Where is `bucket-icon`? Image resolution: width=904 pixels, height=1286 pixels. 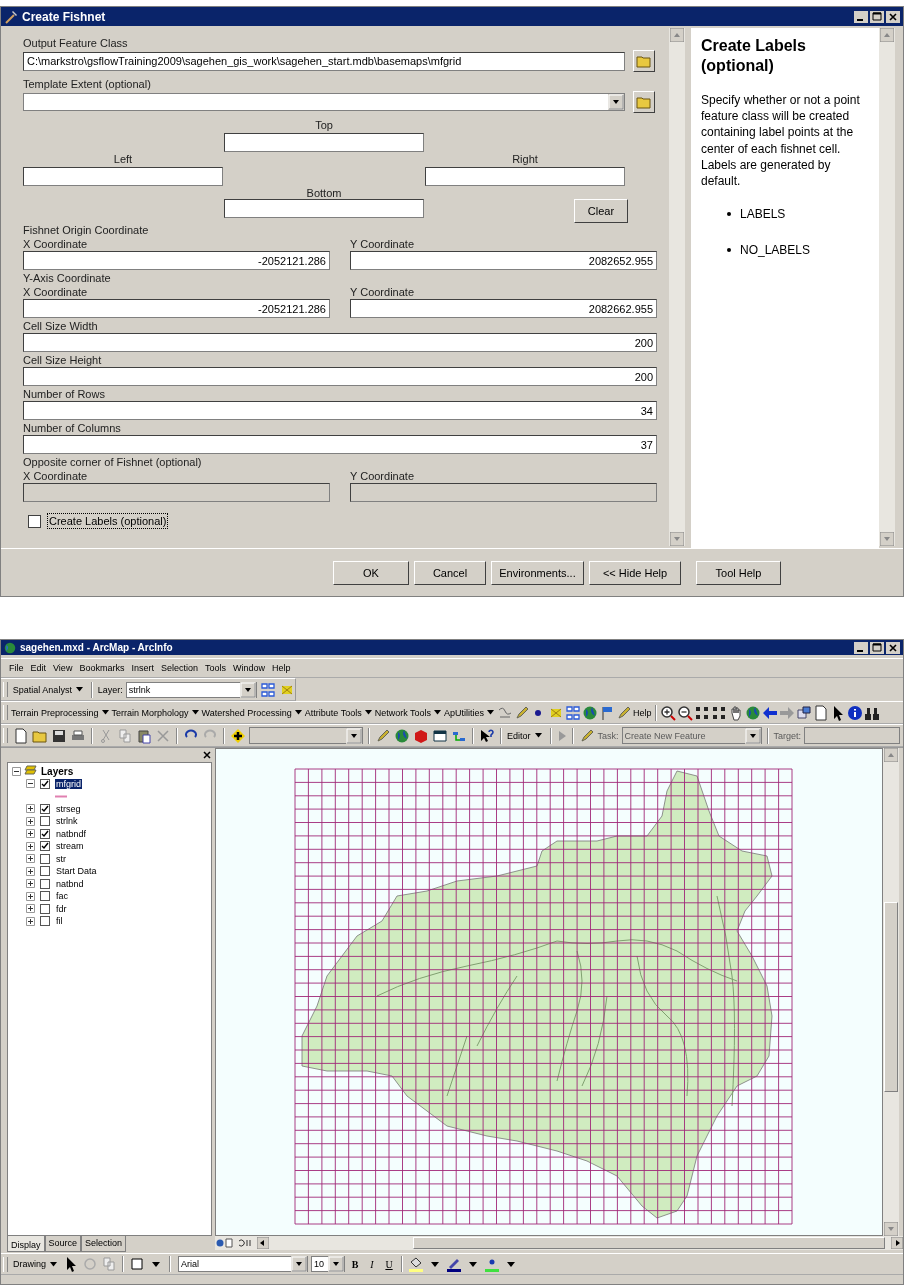
bucket-icon is located at coordinates (416, 1264).